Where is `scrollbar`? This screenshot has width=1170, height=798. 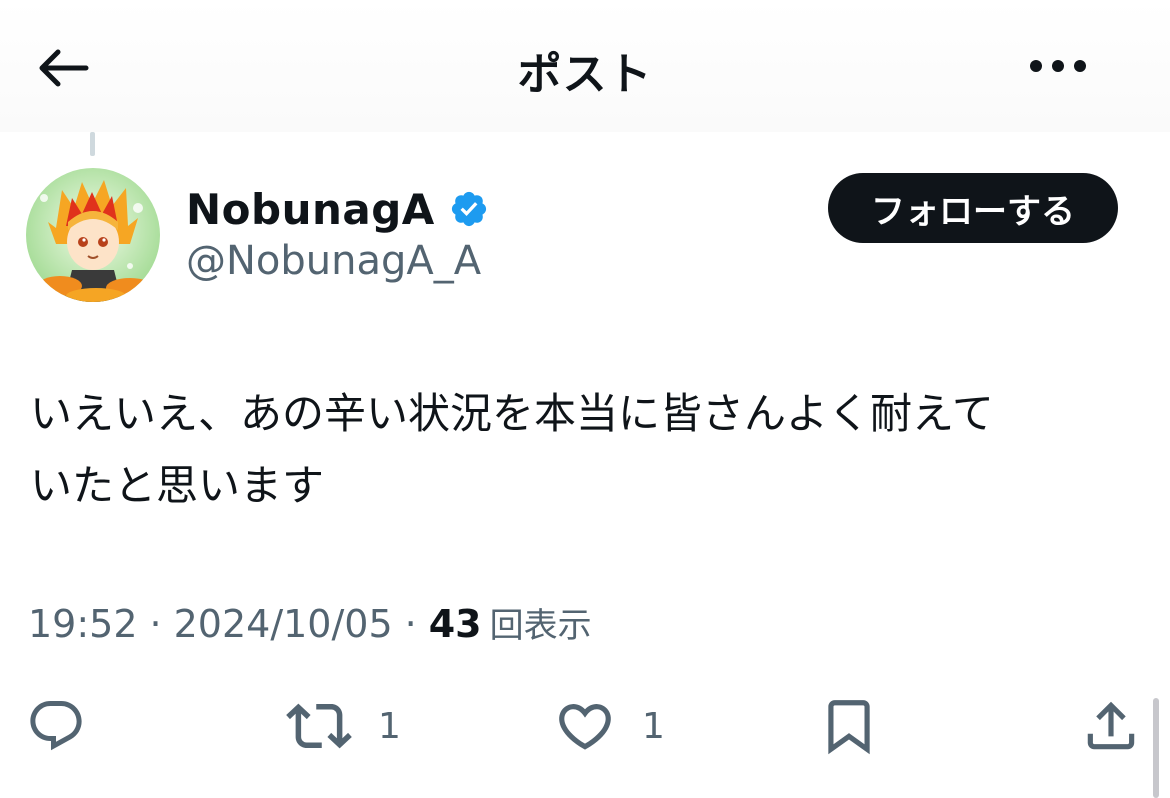 scrollbar is located at coordinates (1156, 748).